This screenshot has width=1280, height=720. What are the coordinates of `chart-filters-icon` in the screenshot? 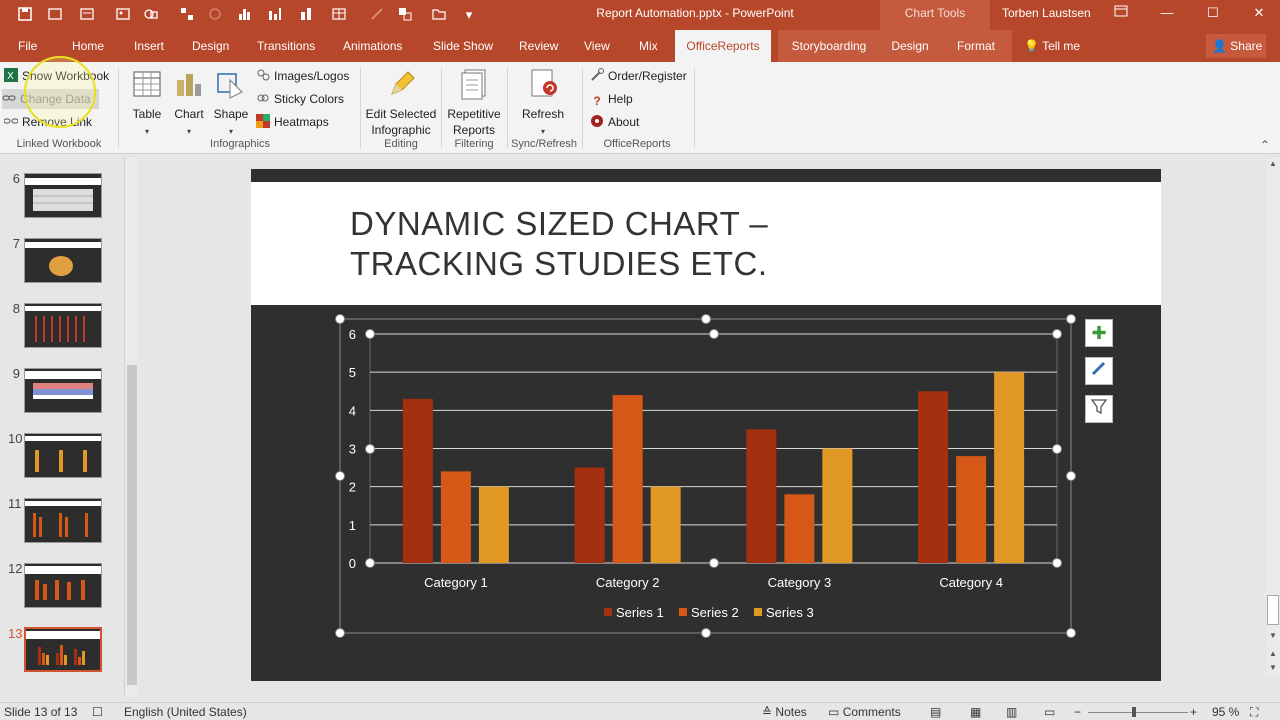 It's located at (1099, 409).